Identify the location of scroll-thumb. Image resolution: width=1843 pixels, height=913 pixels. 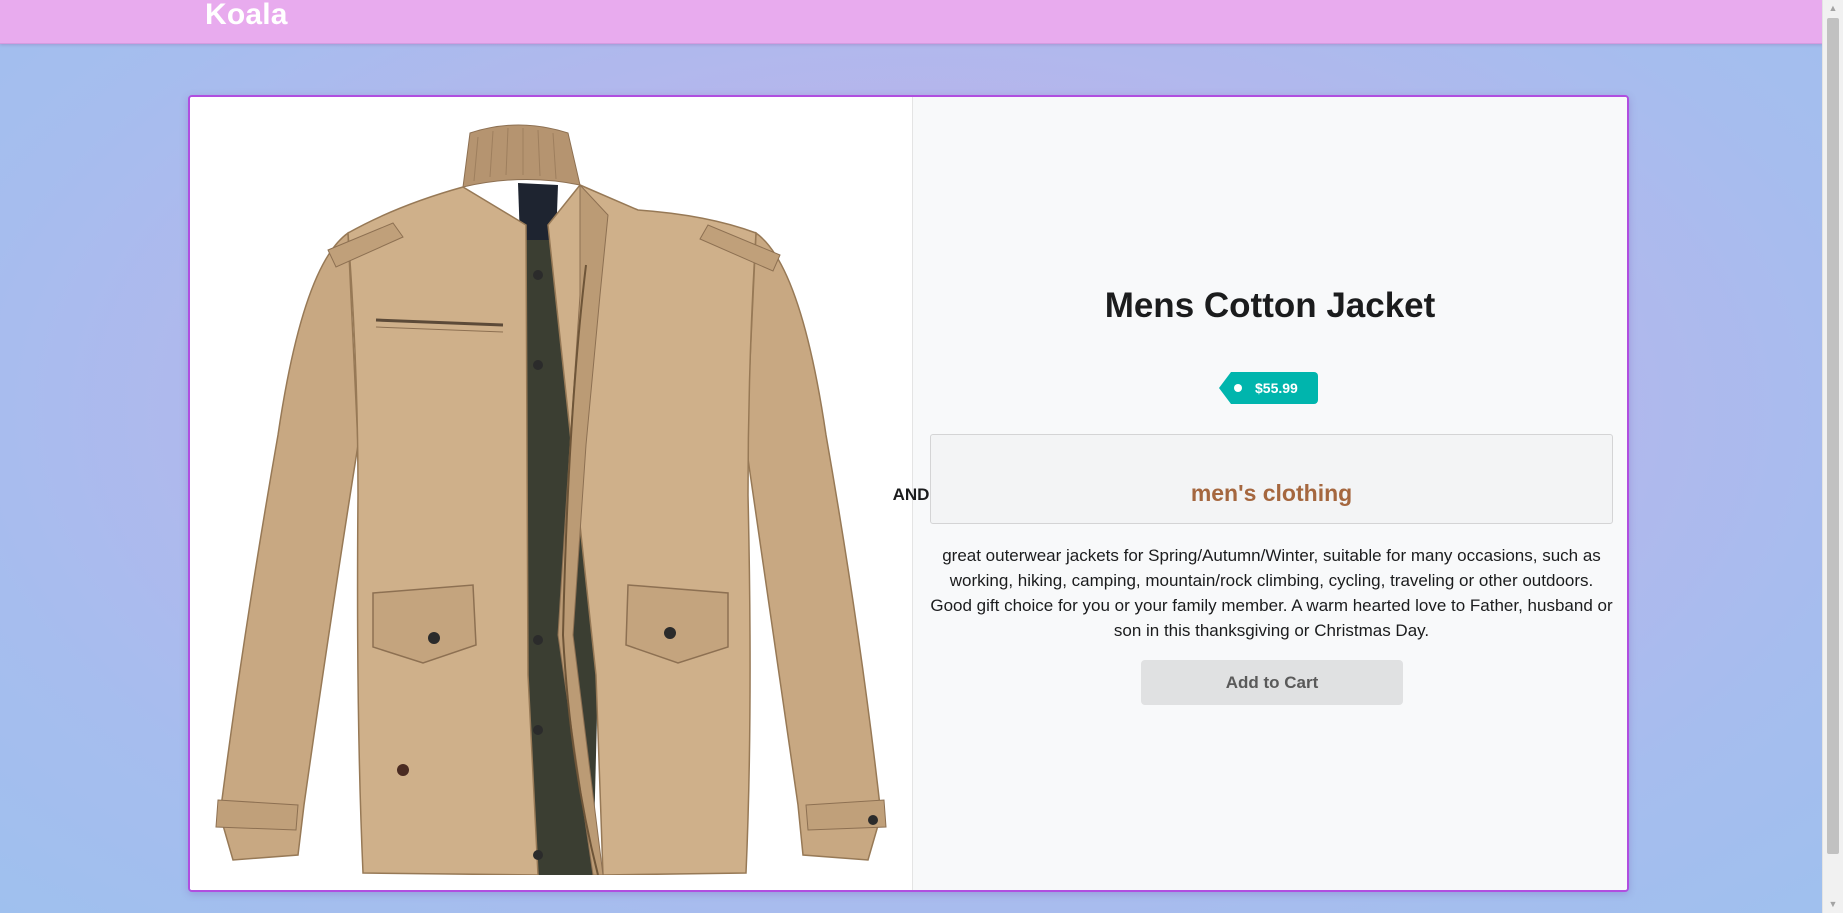
(1833, 436).